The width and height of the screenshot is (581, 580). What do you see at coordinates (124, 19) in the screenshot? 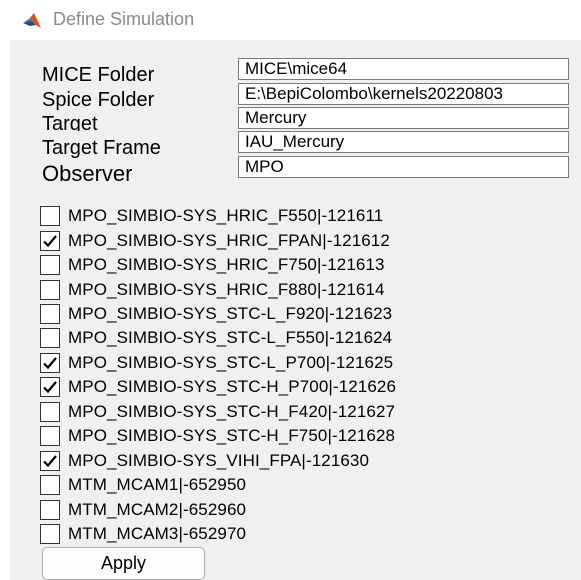
I see `window-title: Define Simulation` at bounding box center [124, 19].